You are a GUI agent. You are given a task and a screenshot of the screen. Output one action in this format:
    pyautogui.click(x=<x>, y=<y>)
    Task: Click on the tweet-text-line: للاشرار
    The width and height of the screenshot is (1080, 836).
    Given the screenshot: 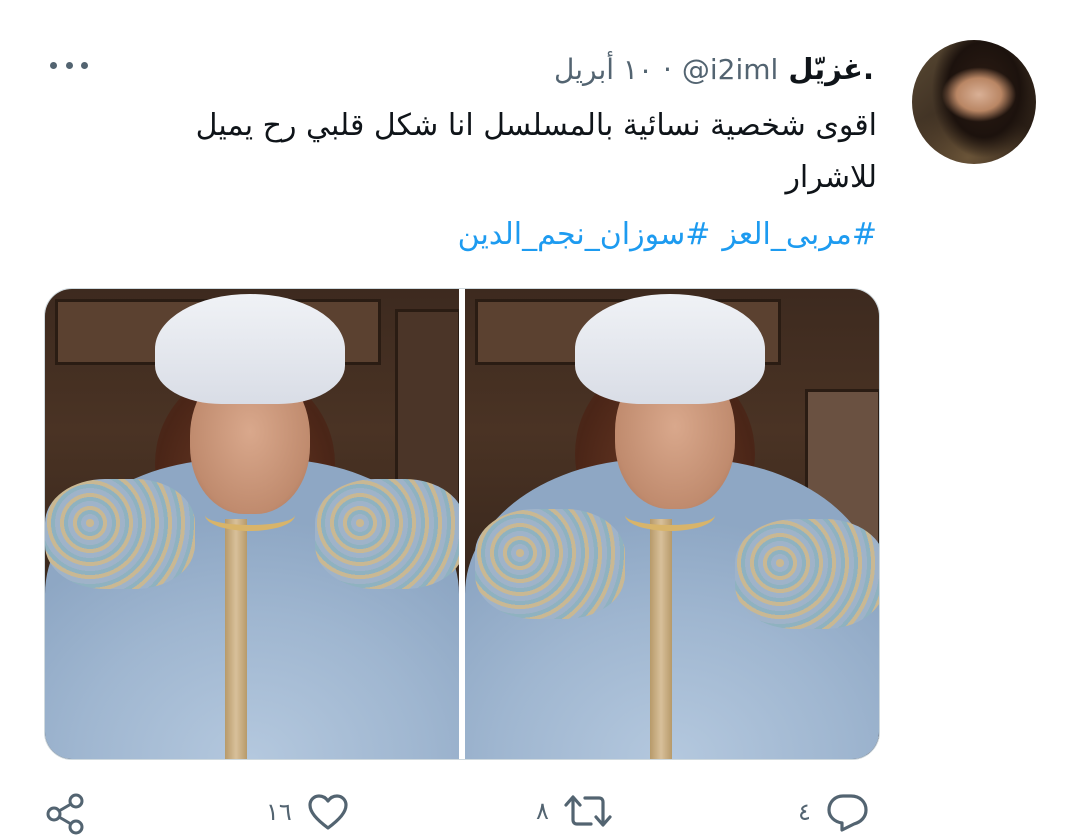 What is the action you would take?
    pyautogui.click(x=831, y=177)
    